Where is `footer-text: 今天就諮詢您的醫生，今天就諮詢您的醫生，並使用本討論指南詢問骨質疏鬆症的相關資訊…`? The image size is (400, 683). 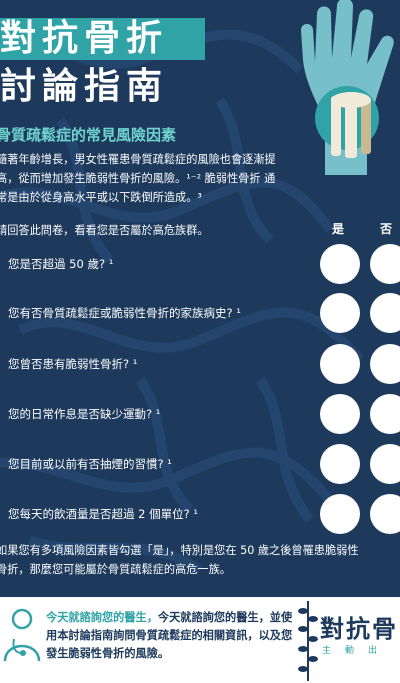
footer-text: 今天就諮詢您的醫生，今天就諮詢您的醫生，並使用本討論指南詢問骨質疏鬆症的相關資訊… is located at coordinates (171, 636).